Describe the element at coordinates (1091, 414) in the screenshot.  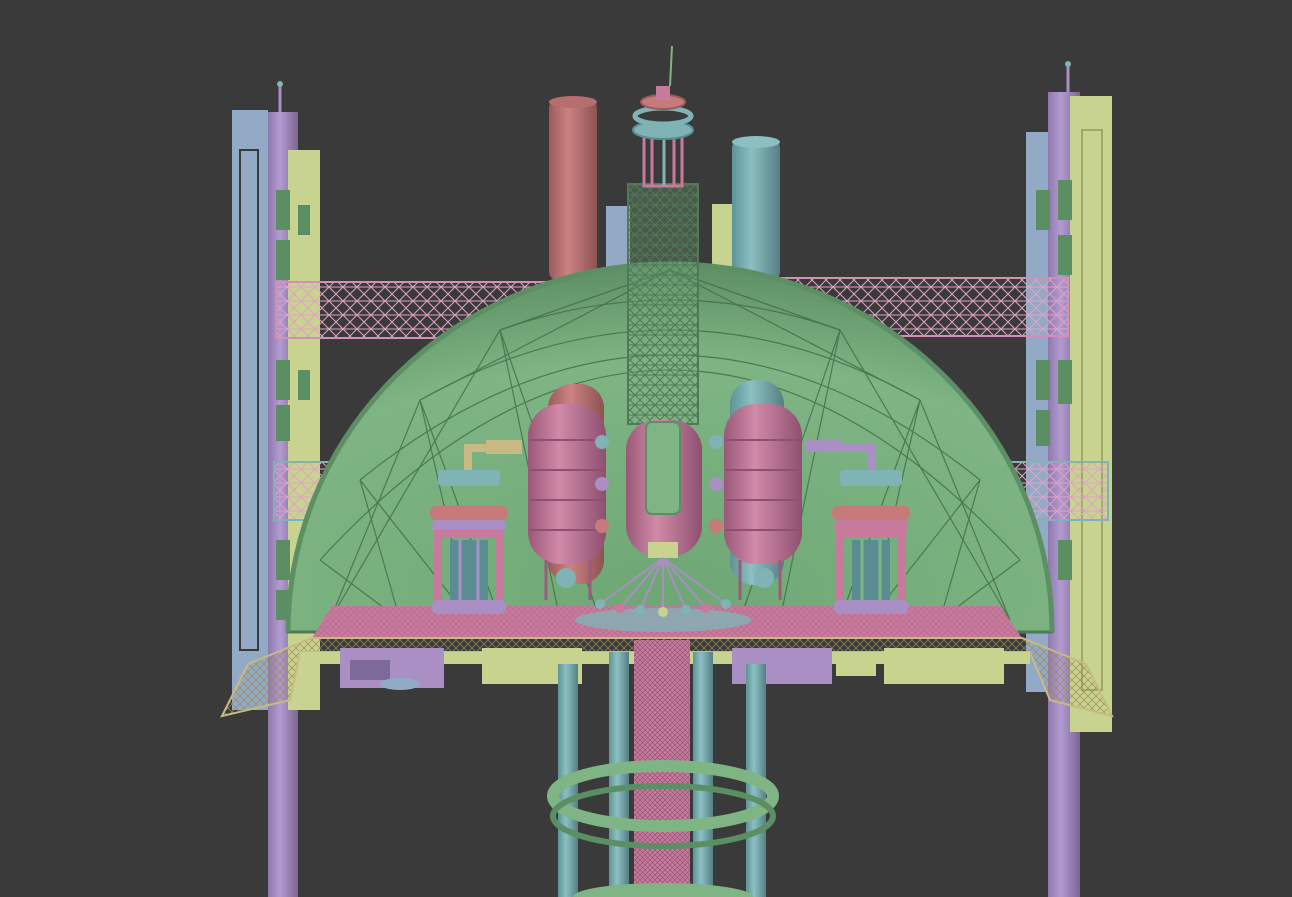
I see `pylon-yellow-right` at that location.